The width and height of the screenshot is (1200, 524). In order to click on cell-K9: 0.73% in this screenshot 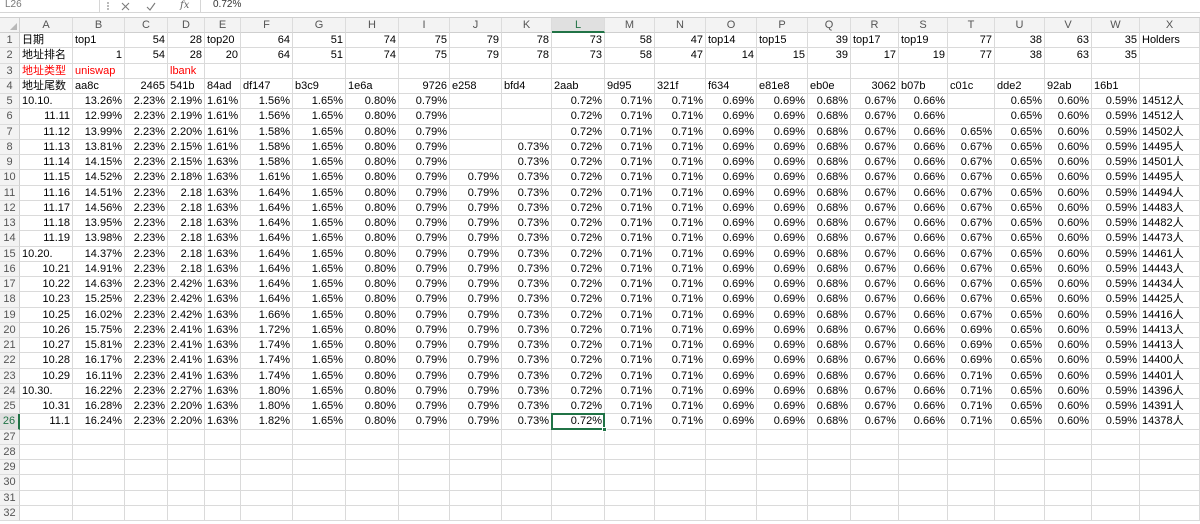, I will do `click(527, 163)`.